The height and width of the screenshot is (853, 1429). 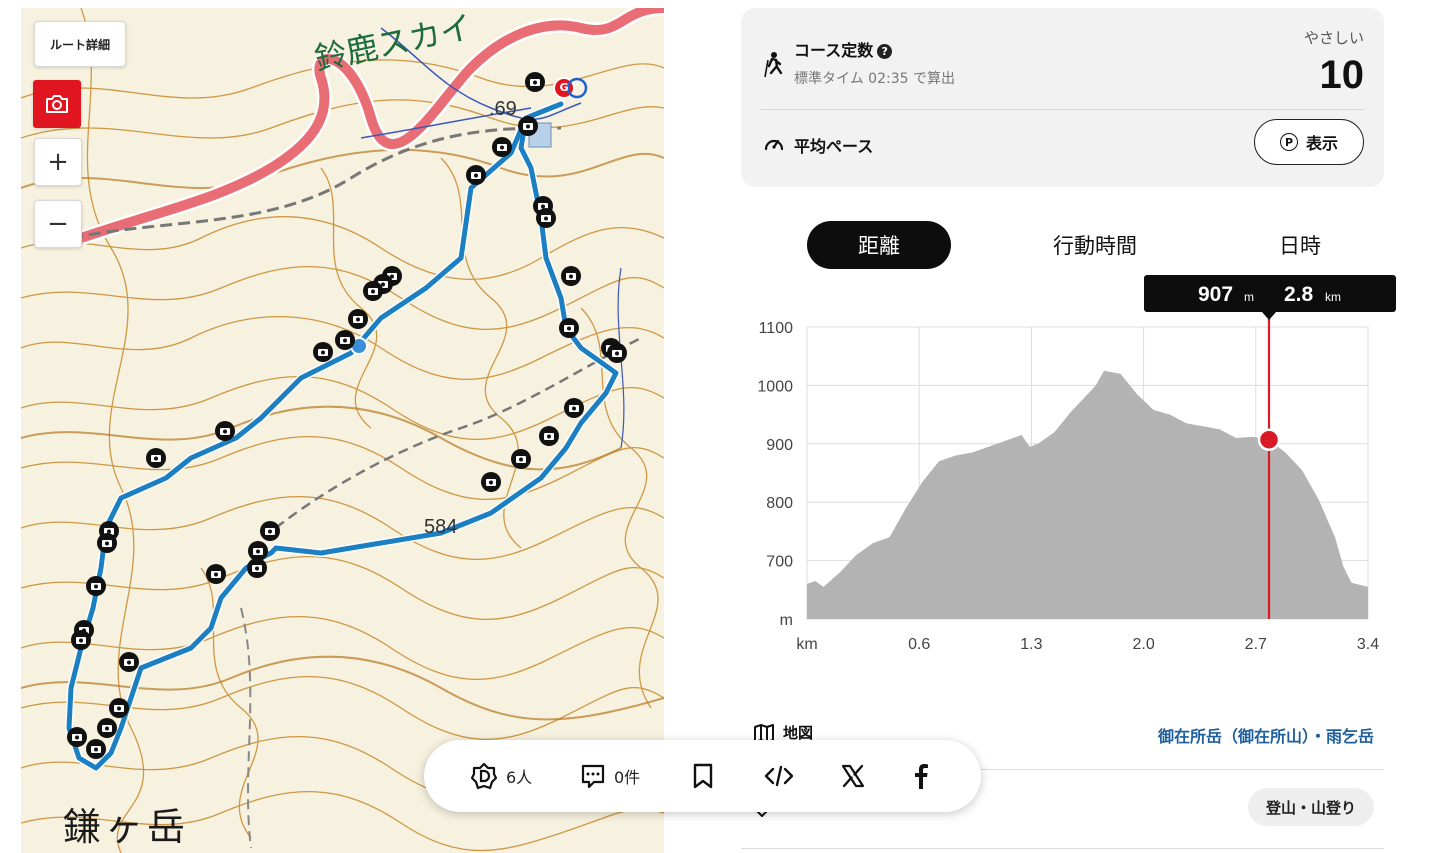 What do you see at coordinates (610, 776) in the screenshot?
I see `comment-button: 0件` at bounding box center [610, 776].